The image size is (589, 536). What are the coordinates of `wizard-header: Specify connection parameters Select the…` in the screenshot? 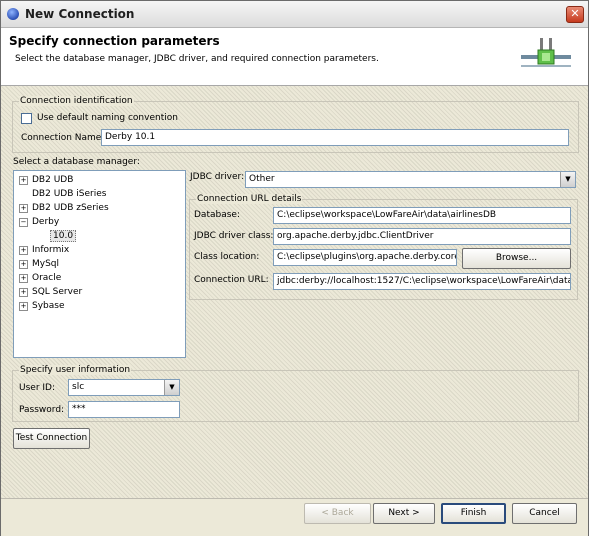 It's located at (294, 57).